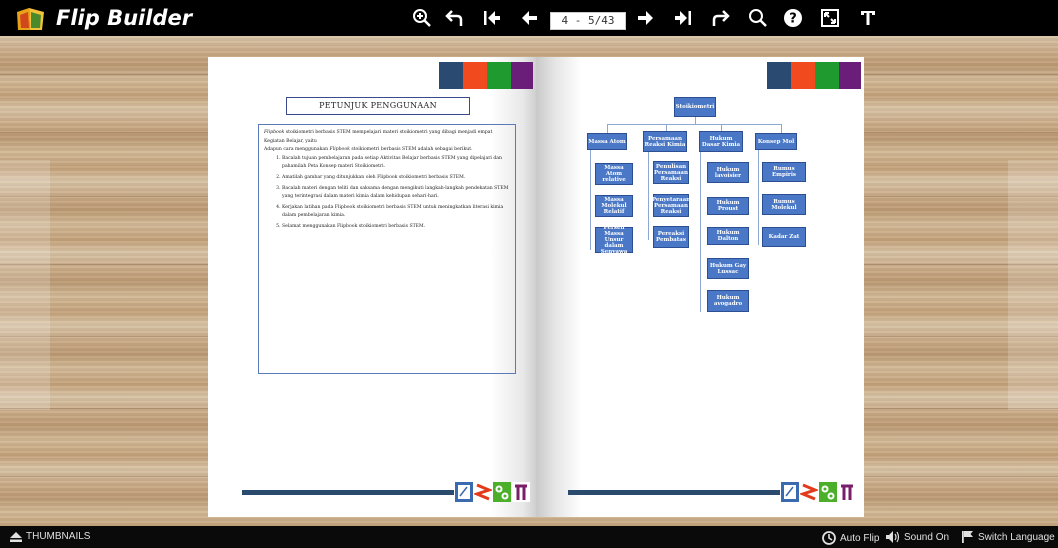 The height and width of the screenshot is (548, 1058). Describe the element at coordinates (721, 141) in the screenshot. I see `concept-head-hukum-dasar: Hukum Dasar Kimia` at that location.